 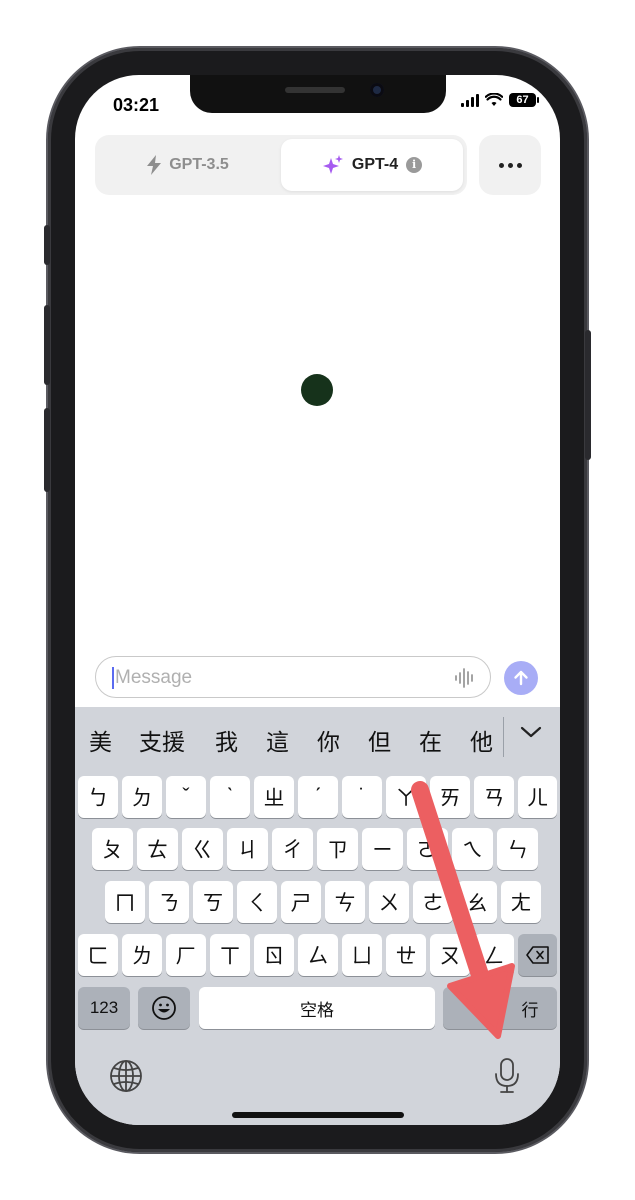 What do you see at coordinates (427, 849) in the screenshot?
I see `key: ㄛ` at bounding box center [427, 849].